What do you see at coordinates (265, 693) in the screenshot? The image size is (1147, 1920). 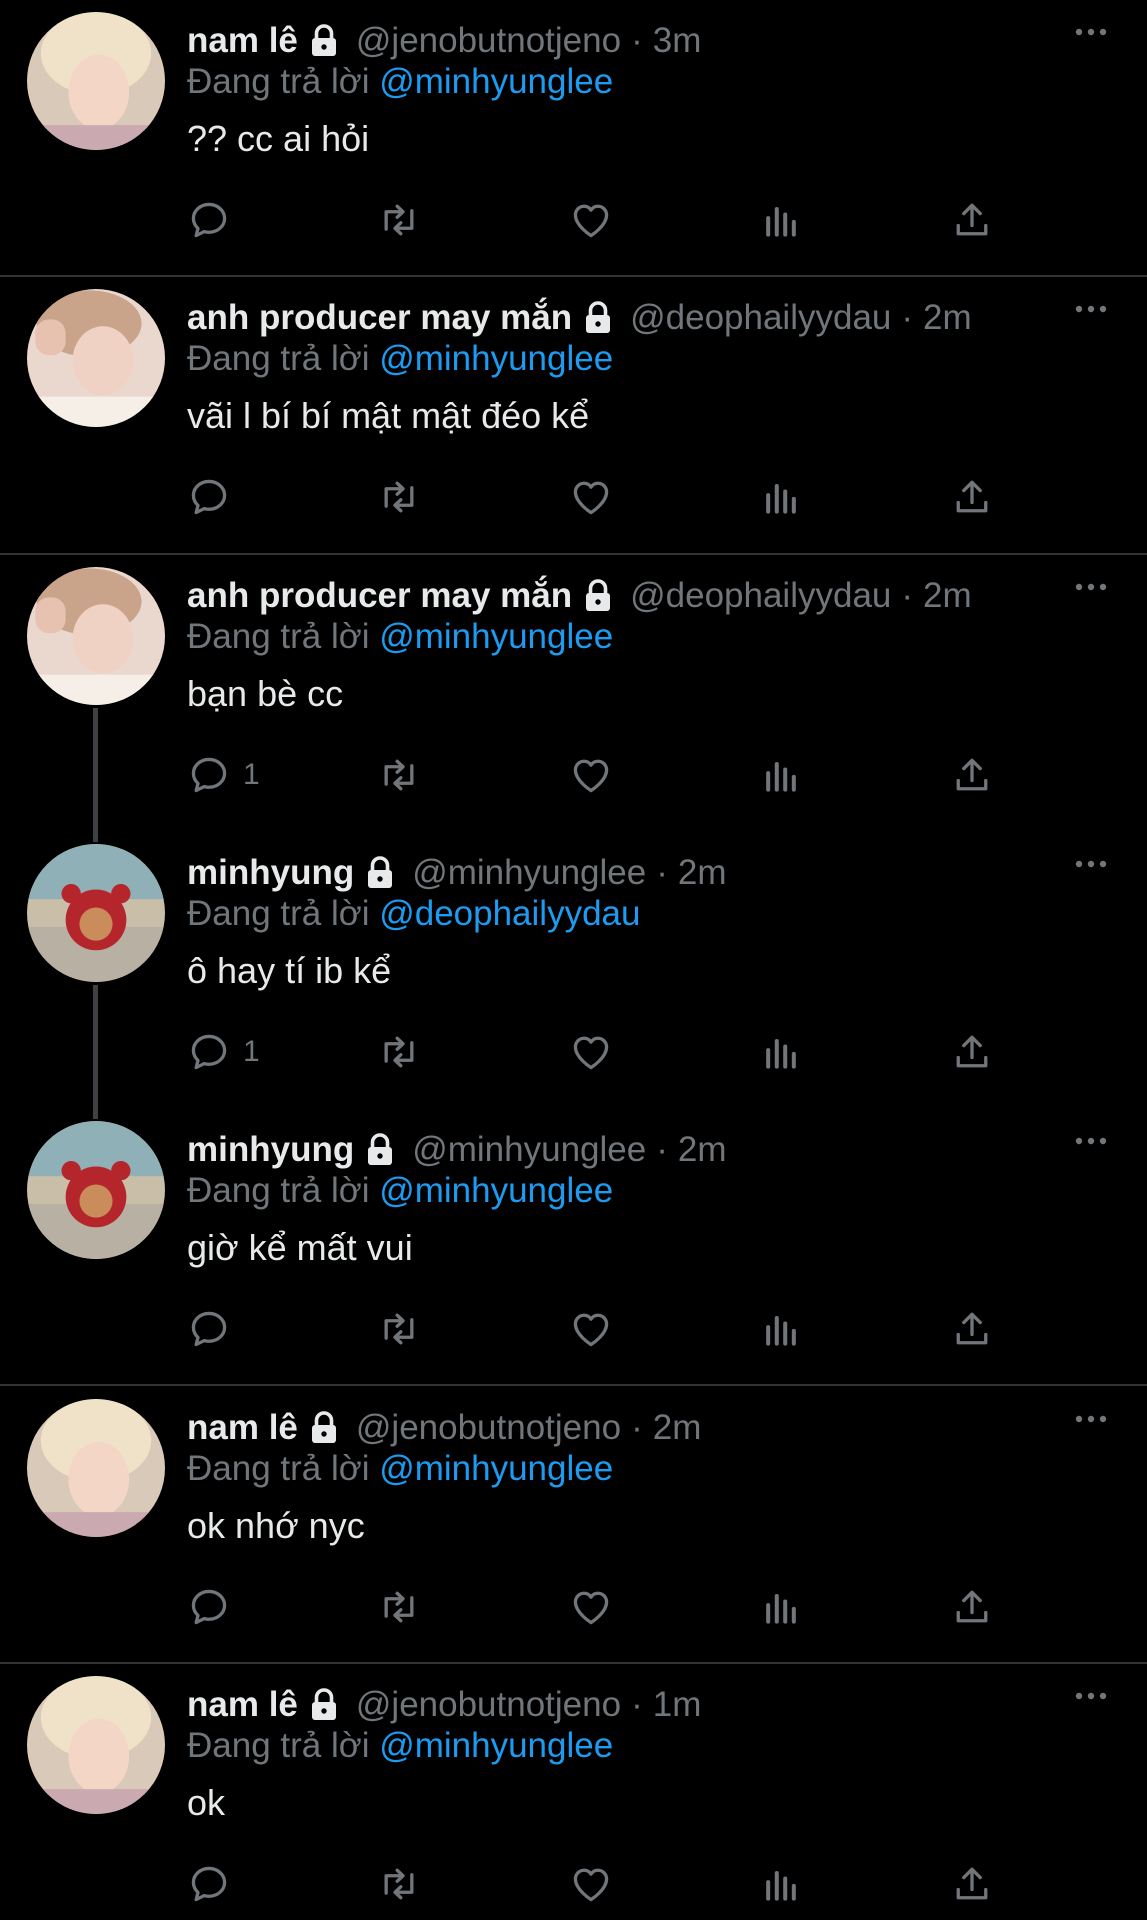 I see `tweet-text: bạn bè cc` at bounding box center [265, 693].